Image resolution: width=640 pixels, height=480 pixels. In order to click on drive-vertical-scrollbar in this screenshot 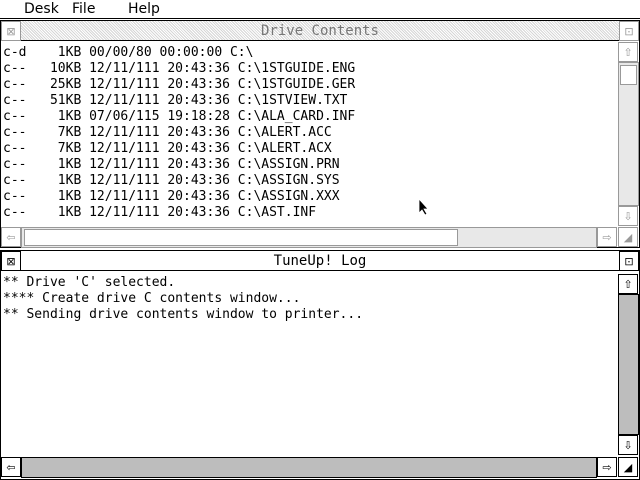, I will do `click(628, 134)`.